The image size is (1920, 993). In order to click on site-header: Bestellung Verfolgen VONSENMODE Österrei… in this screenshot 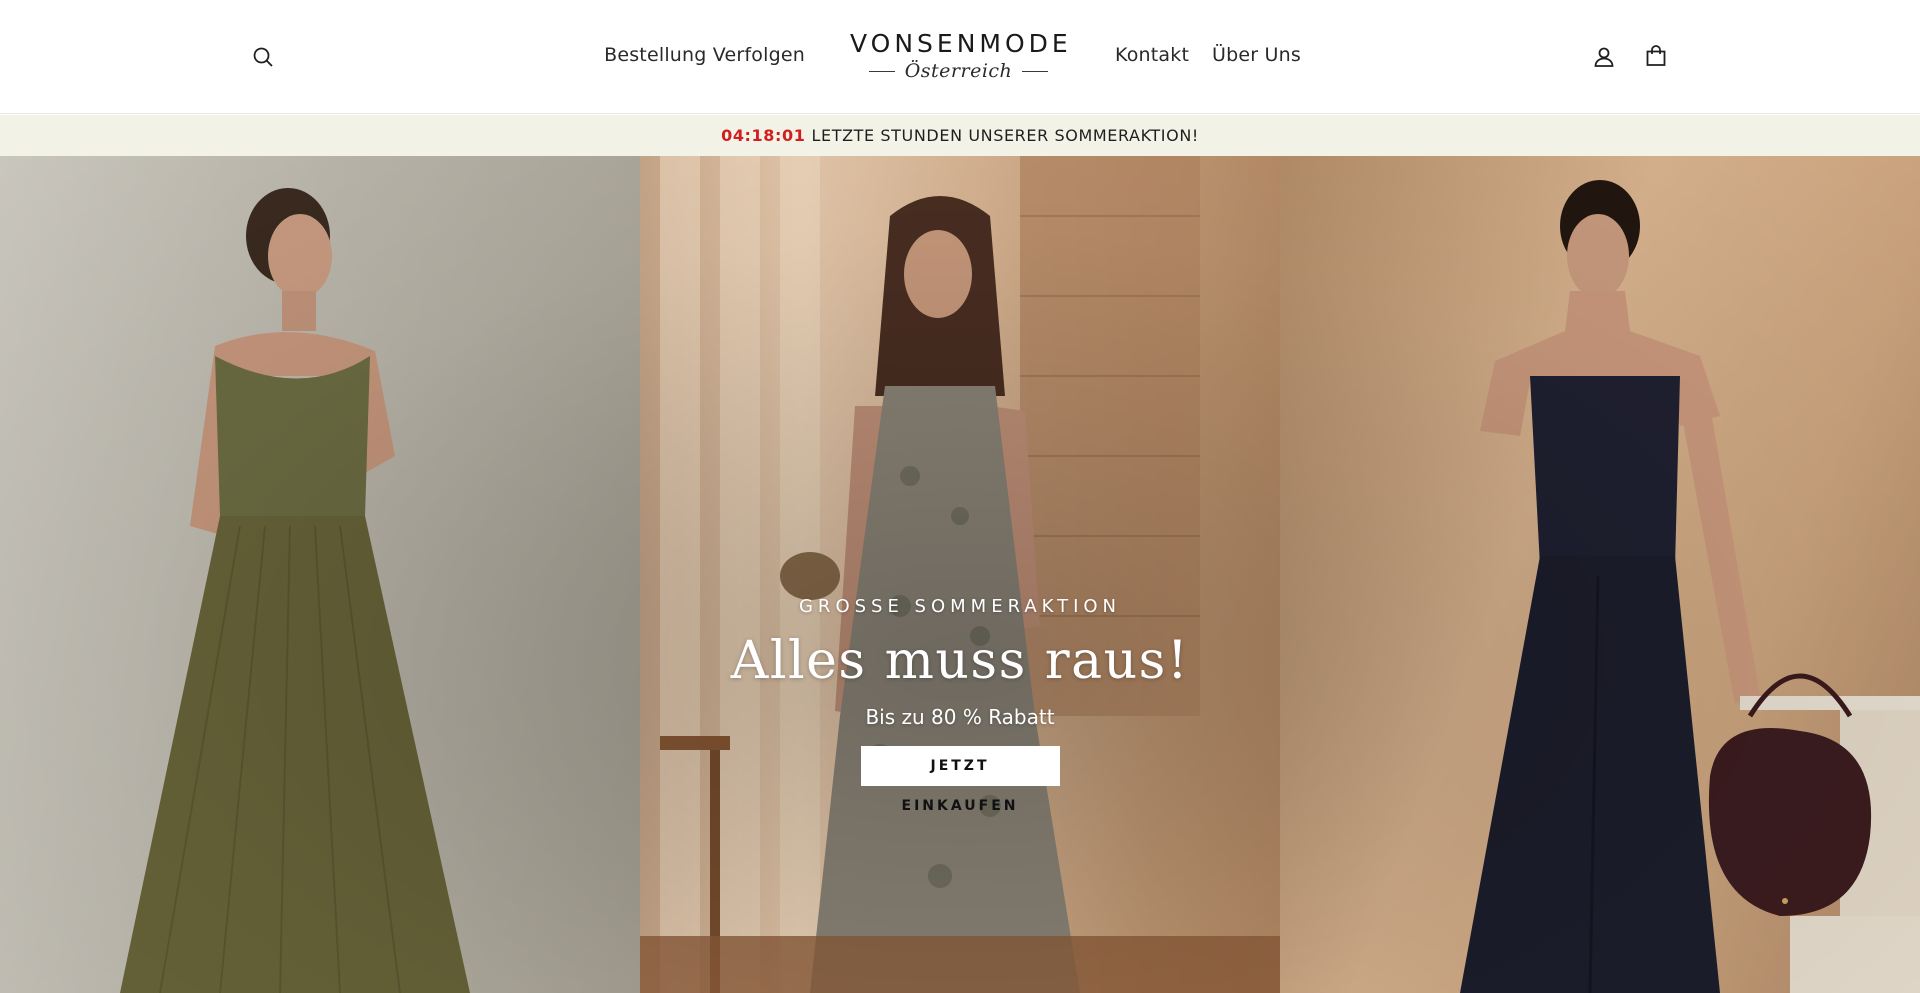, I will do `click(960, 57)`.